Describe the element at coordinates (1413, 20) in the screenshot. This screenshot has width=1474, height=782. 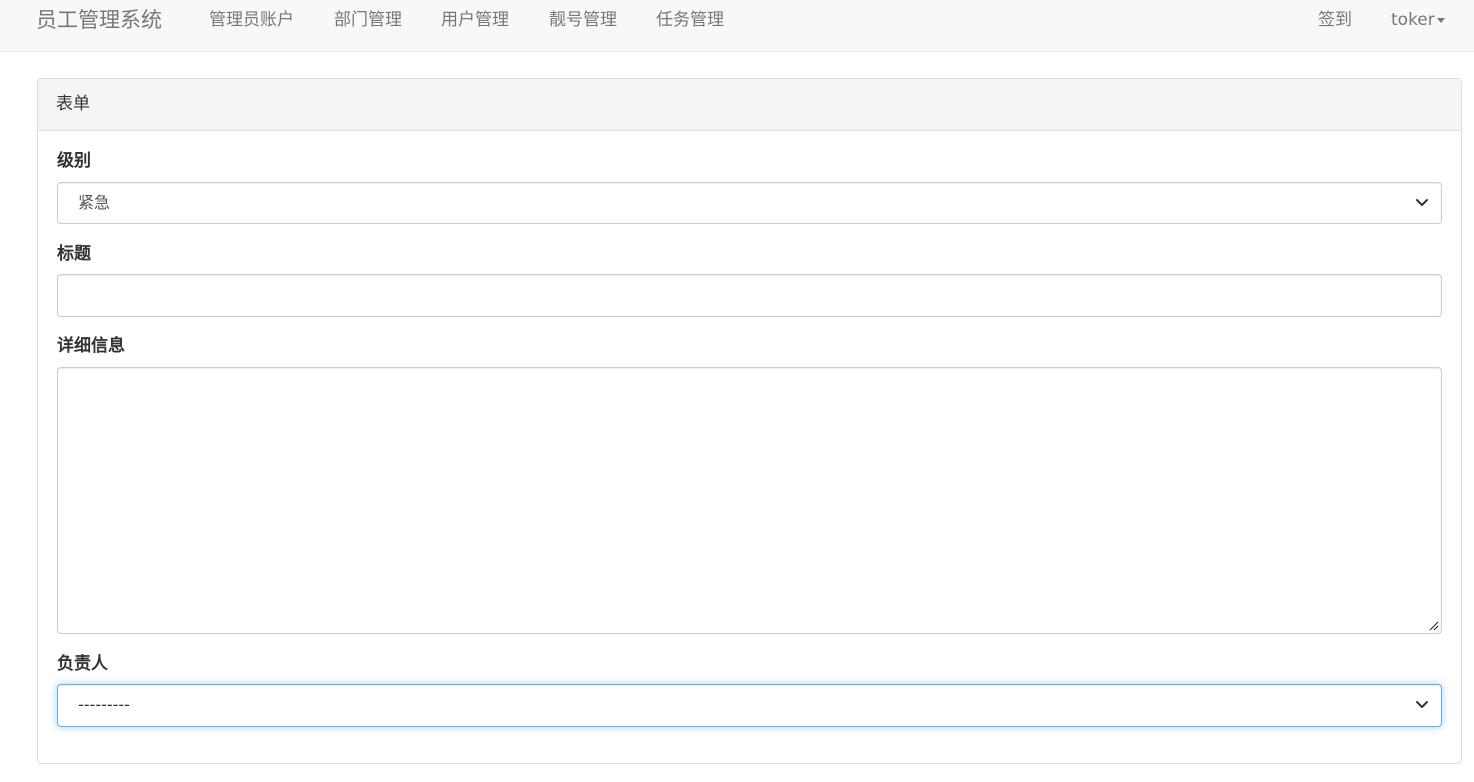
I see `user-name: toker` at that location.